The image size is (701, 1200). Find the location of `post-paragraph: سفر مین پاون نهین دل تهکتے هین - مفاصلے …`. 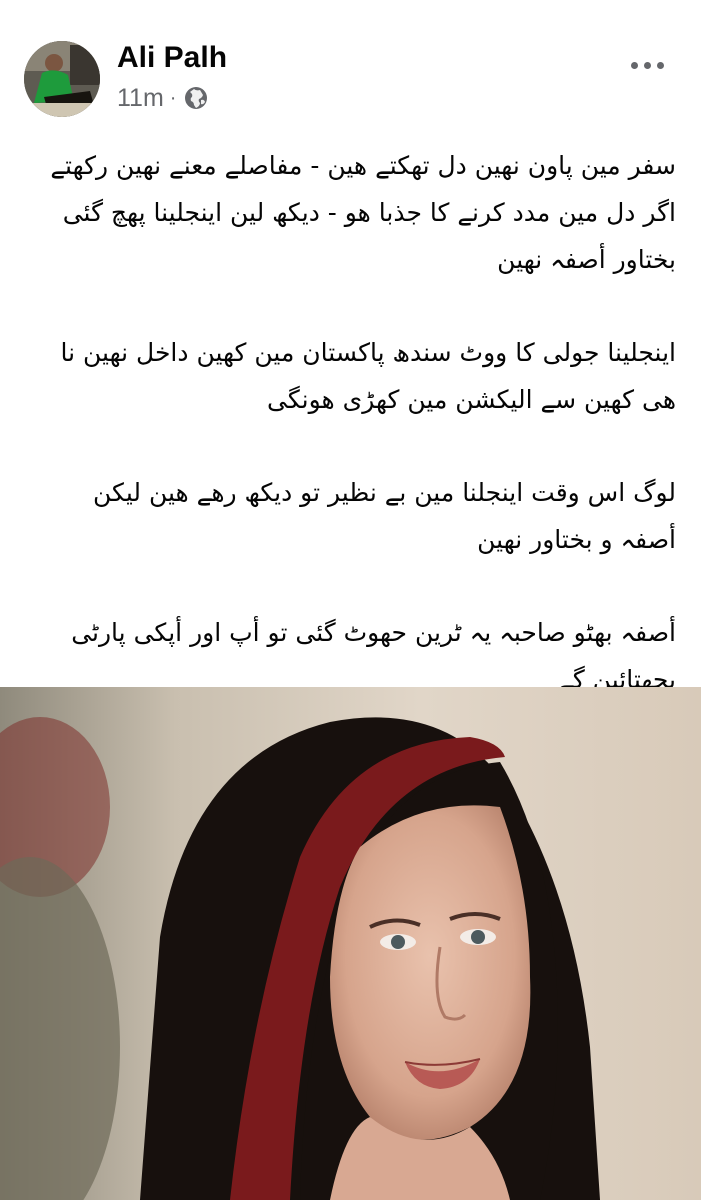

post-paragraph: سفر مین پاون نهین دل تهکتے هین - مفاصلے … is located at coordinates (363, 212).